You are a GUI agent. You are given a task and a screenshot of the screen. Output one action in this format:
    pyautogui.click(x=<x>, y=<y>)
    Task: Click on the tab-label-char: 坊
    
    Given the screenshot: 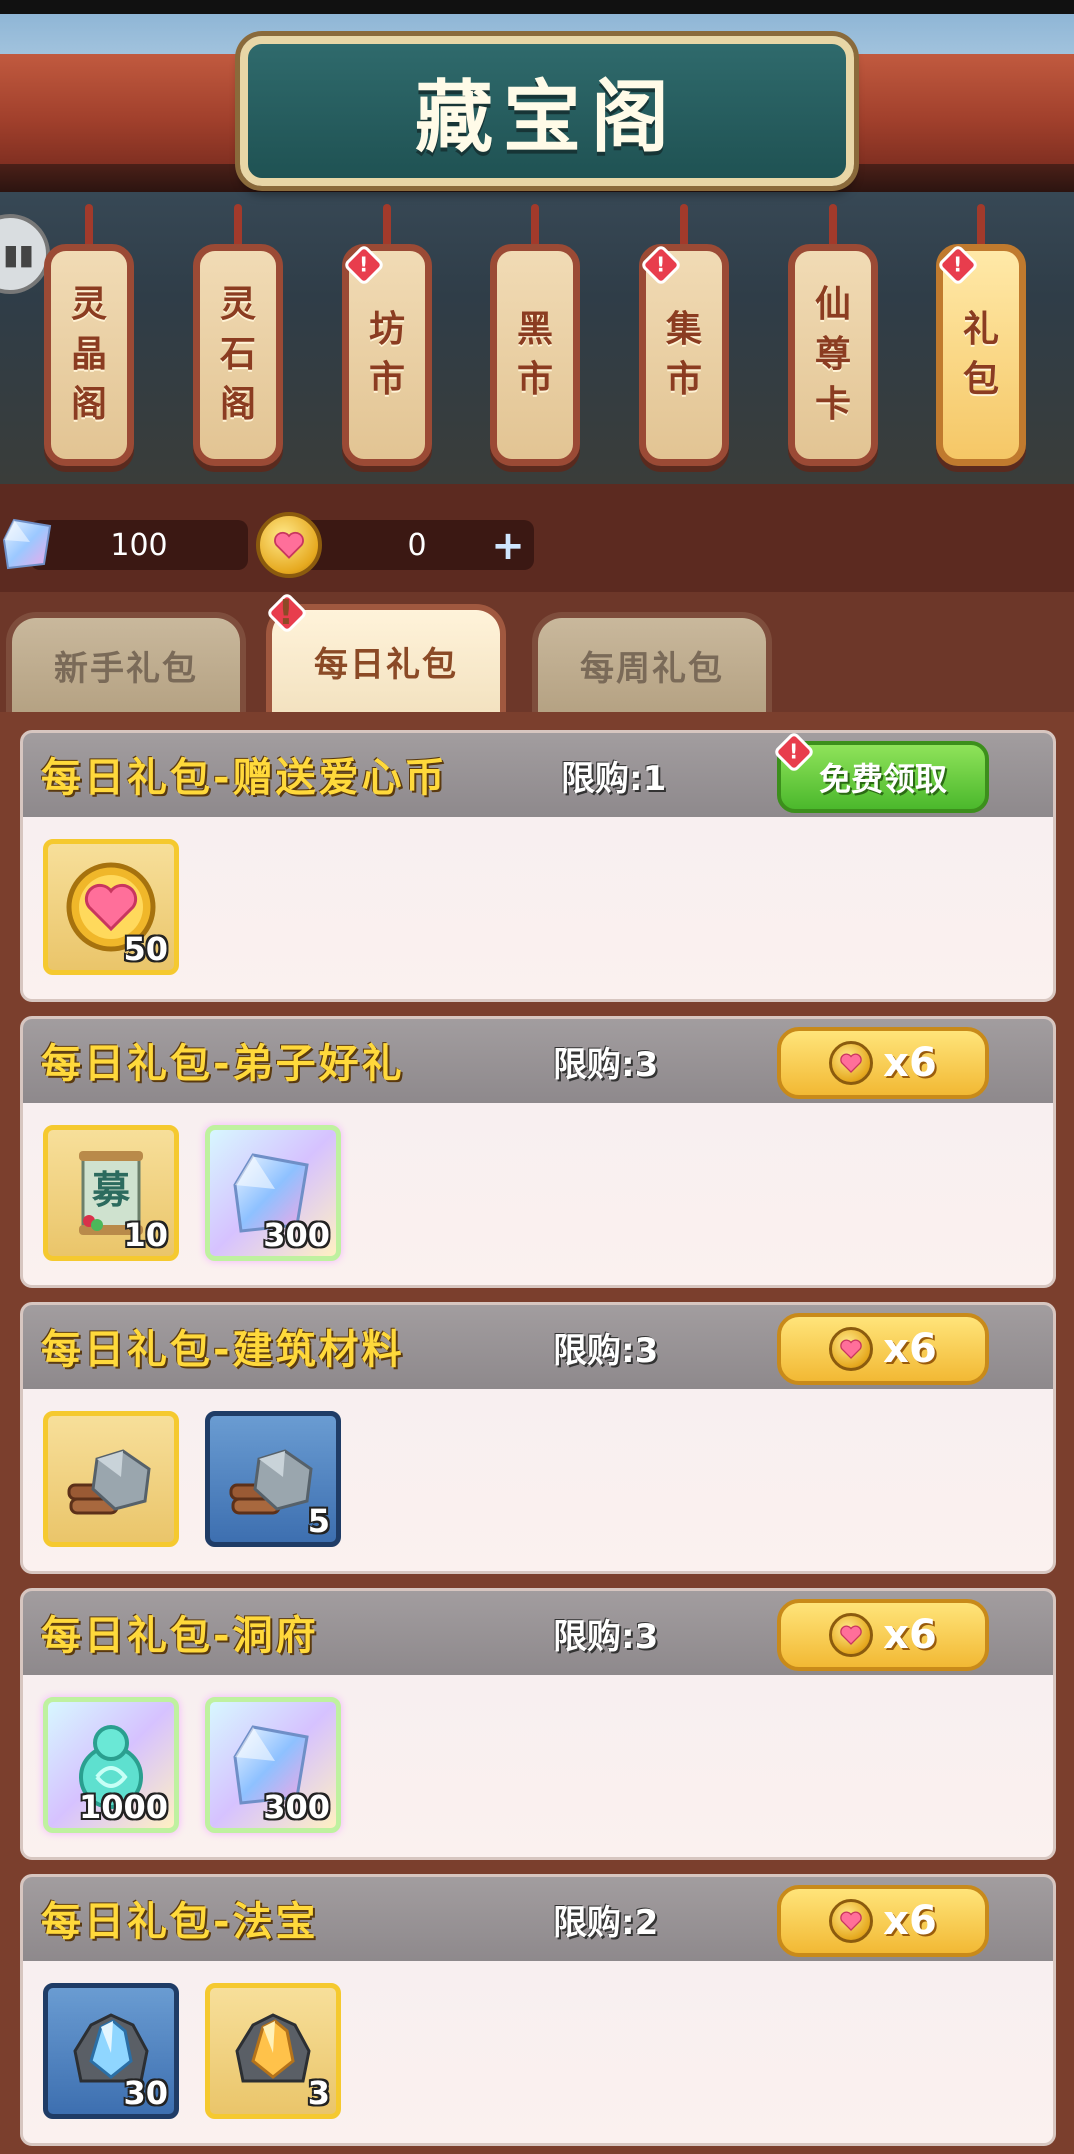 What is the action you would take?
    pyautogui.click(x=386, y=329)
    